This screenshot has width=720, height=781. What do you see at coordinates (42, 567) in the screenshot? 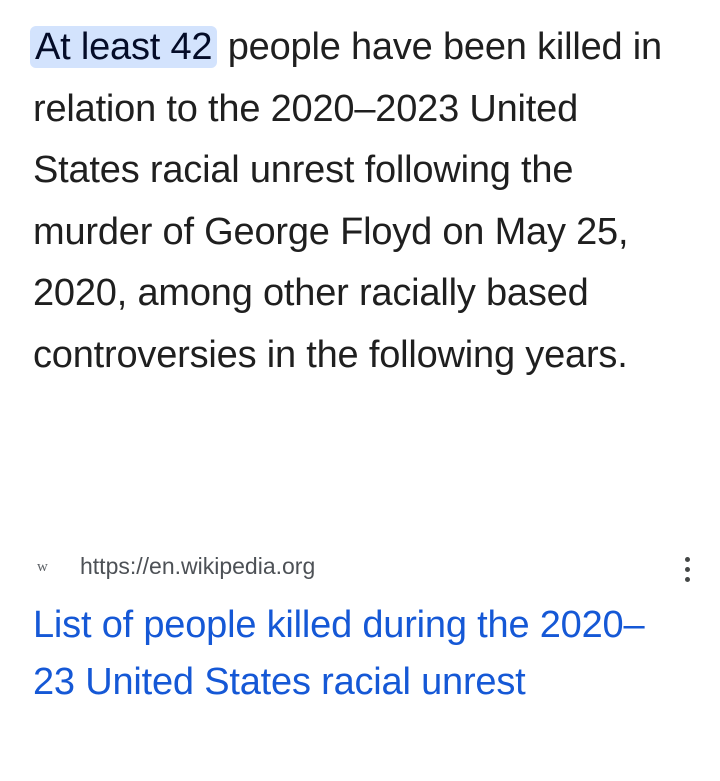
I see `wikipedia-favicon-icon: w` at bounding box center [42, 567].